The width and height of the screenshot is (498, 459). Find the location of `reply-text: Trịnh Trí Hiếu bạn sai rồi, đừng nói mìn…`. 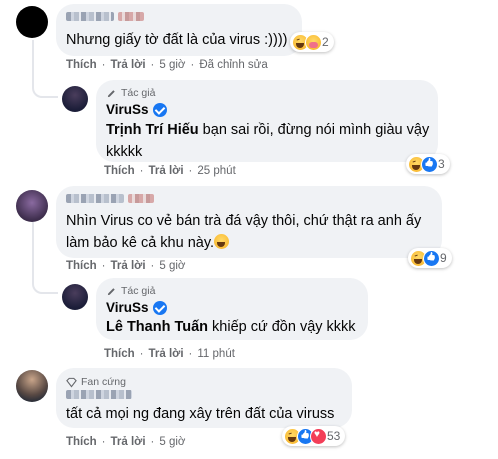

reply-text: Trịnh Trí Hiếu bạn sai rồi, đừng nói mìn… is located at coordinates (268, 141).